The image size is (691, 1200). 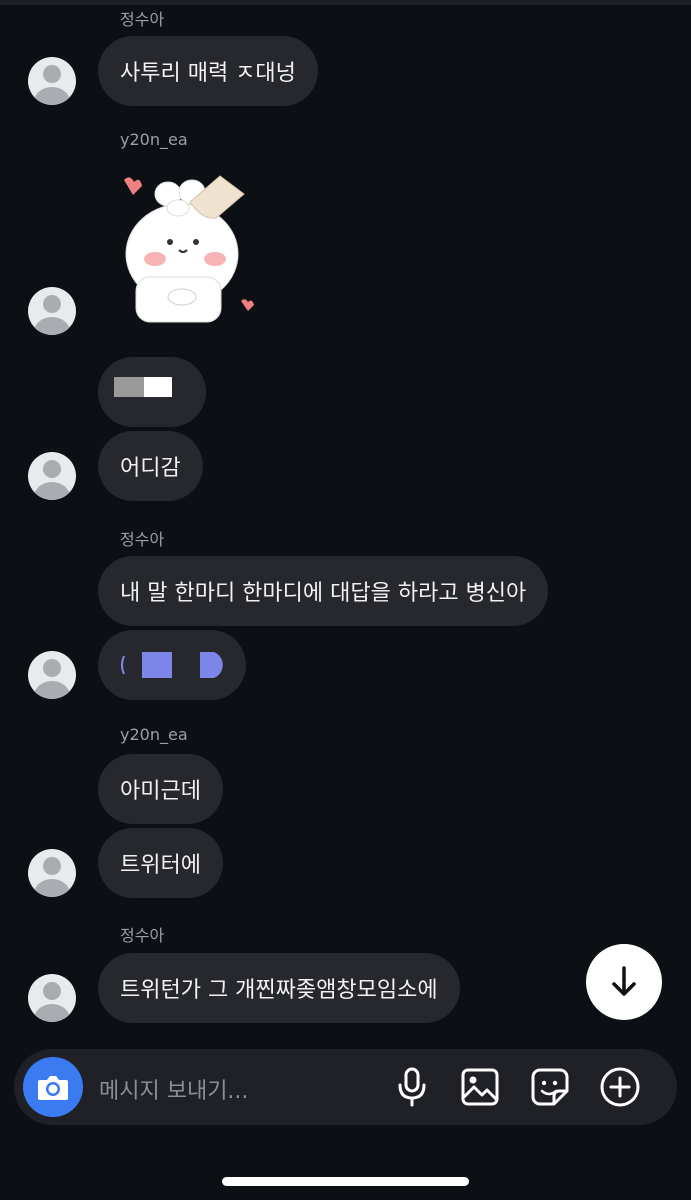 I want to click on bunny-sticker, so click(x=185, y=249).